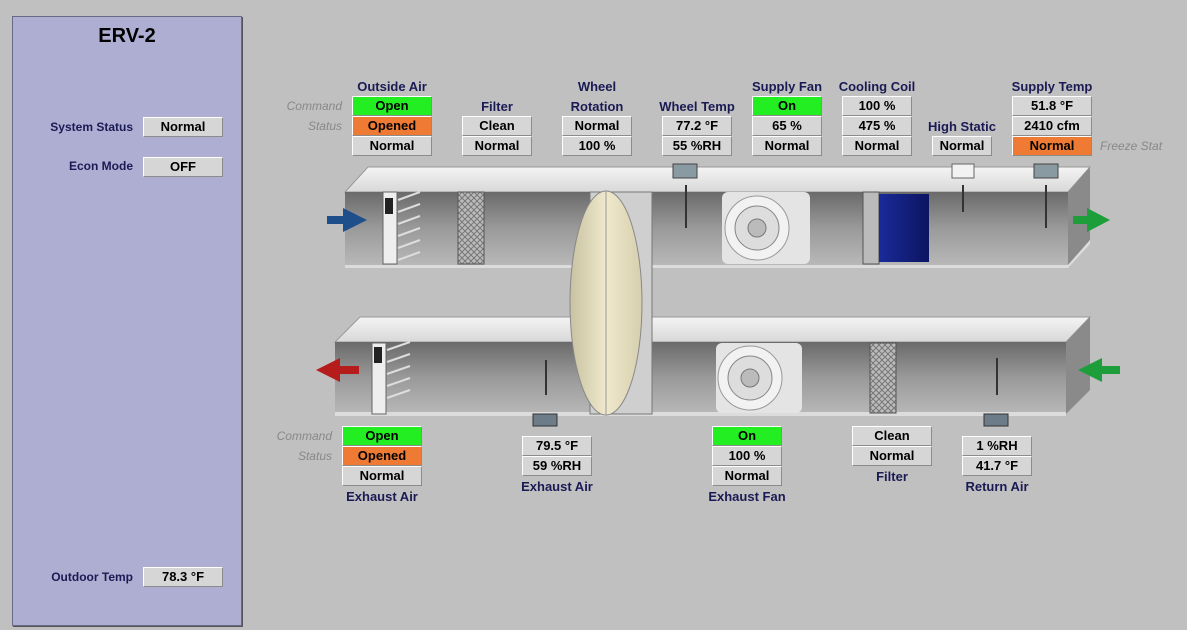 This screenshot has height=630, width=1187. What do you see at coordinates (712, 366) in the screenshot?
I see `exhaust-duct` at bounding box center [712, 366].